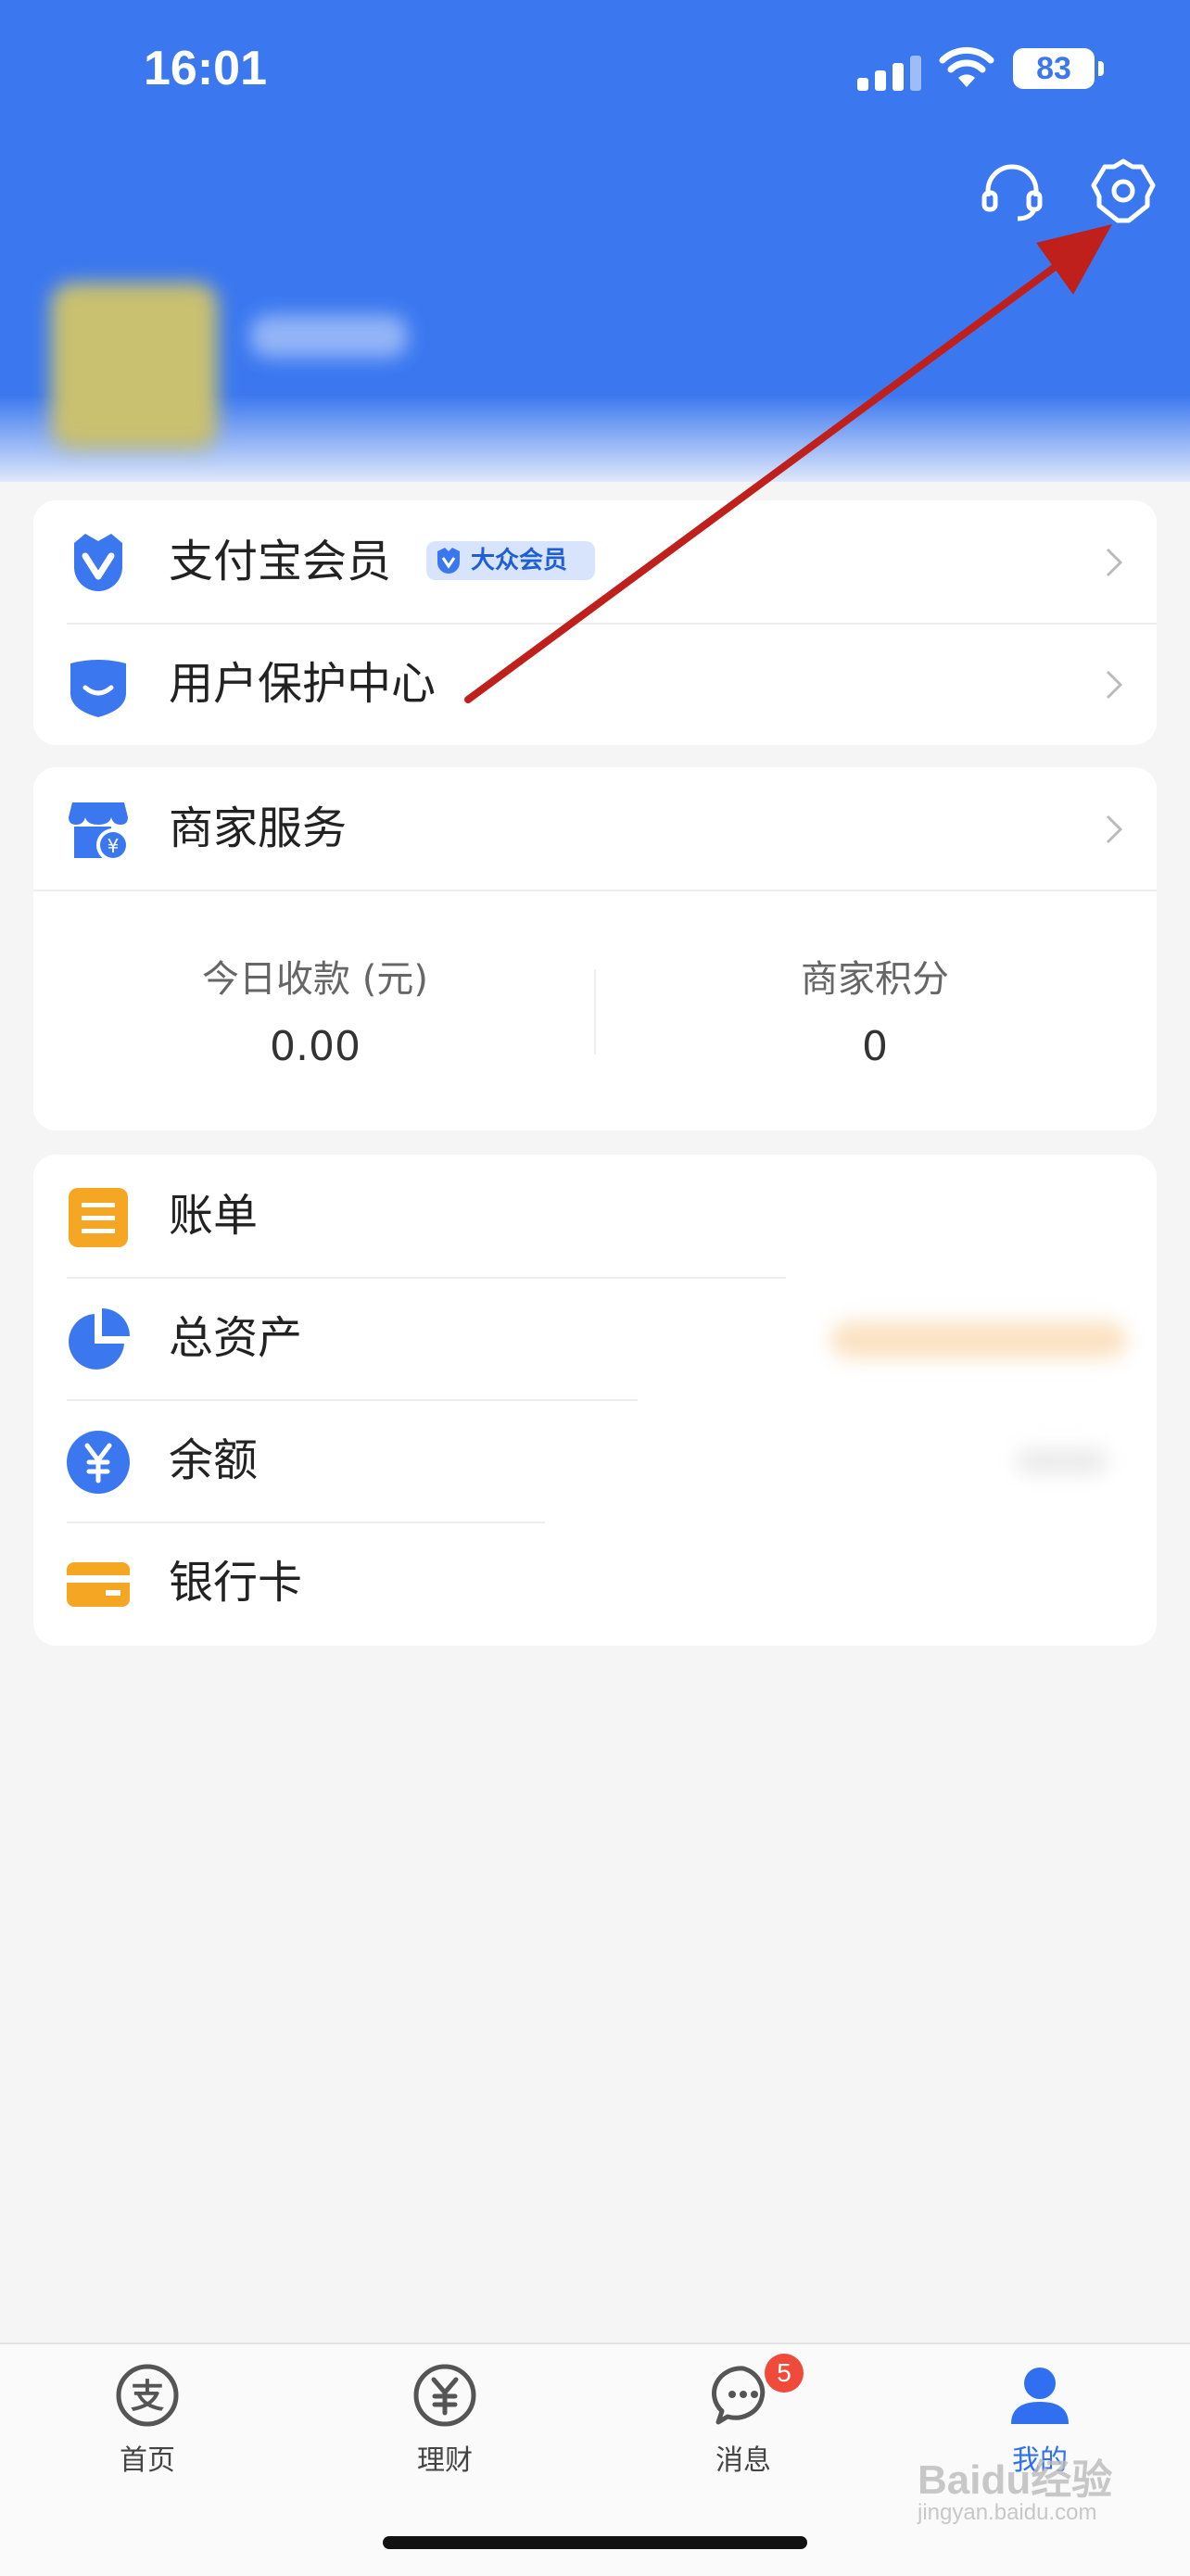  Describe the element at coordinates (1040, 2396) in the screenshot. I see `person-icon` at that location.